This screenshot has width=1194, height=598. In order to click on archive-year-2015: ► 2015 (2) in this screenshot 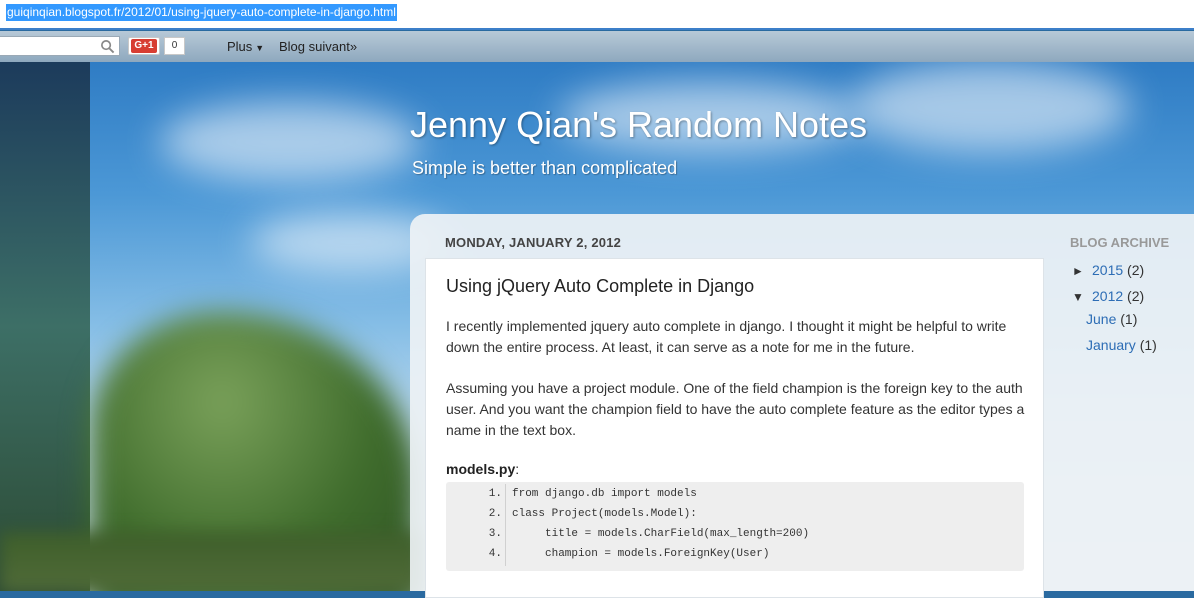, I will do `click(1108, 270)`.